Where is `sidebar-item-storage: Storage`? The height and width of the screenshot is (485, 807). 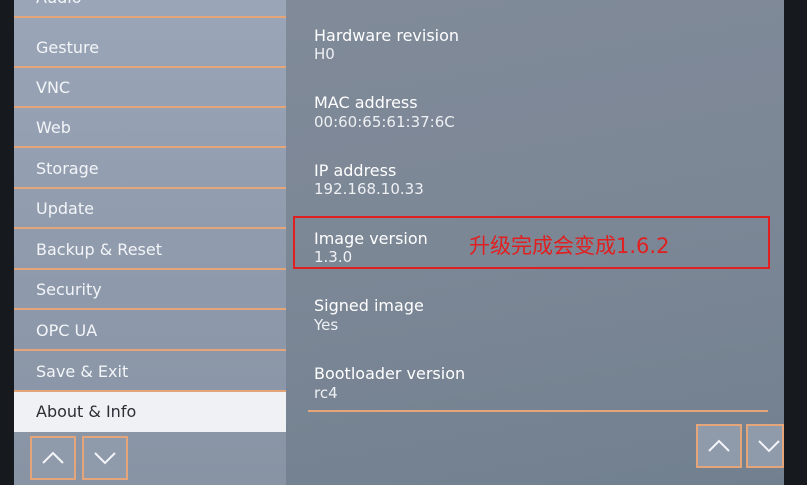
sidebar-item-storage: Storage is located at coordinates (150, 169).